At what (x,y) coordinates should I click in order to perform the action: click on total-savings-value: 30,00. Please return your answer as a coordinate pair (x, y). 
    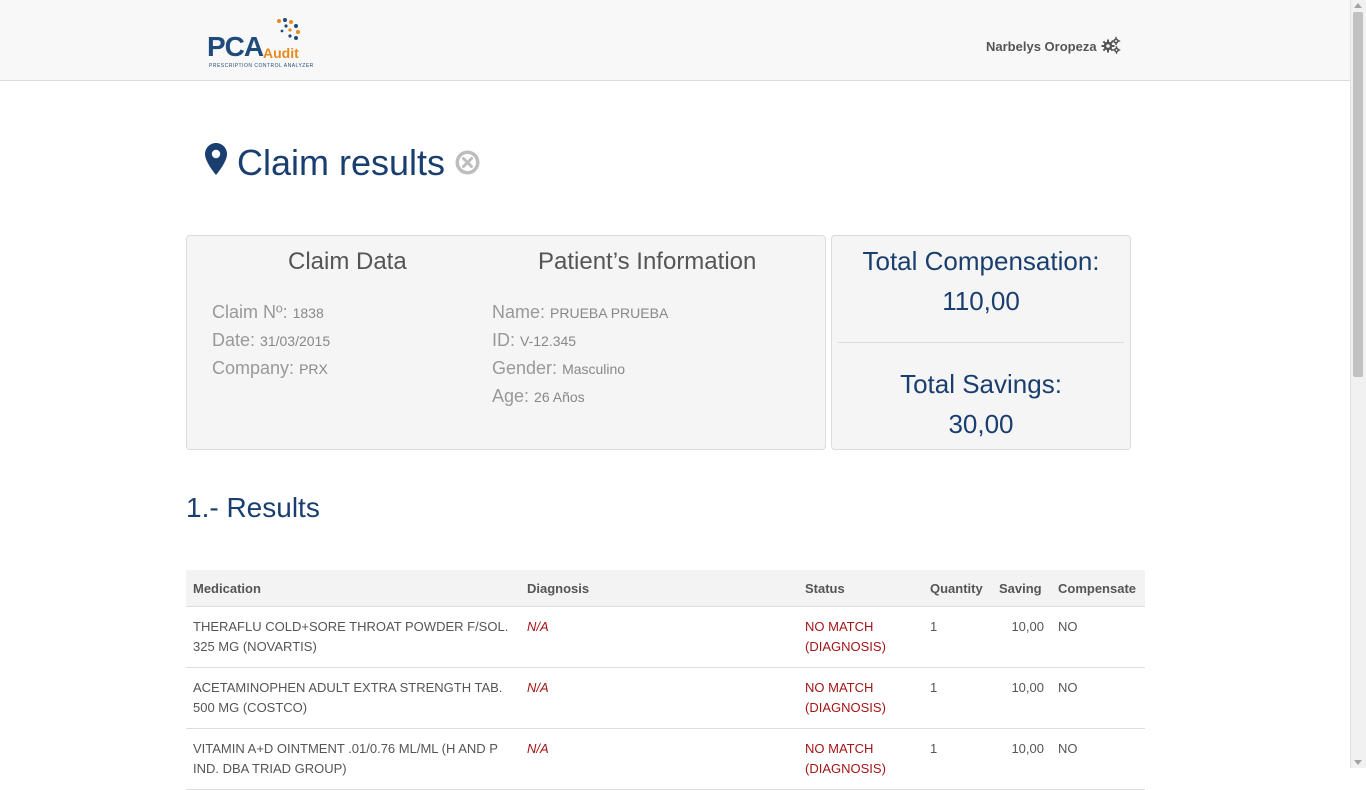
    Looking at the image, I should click on (981, 424).